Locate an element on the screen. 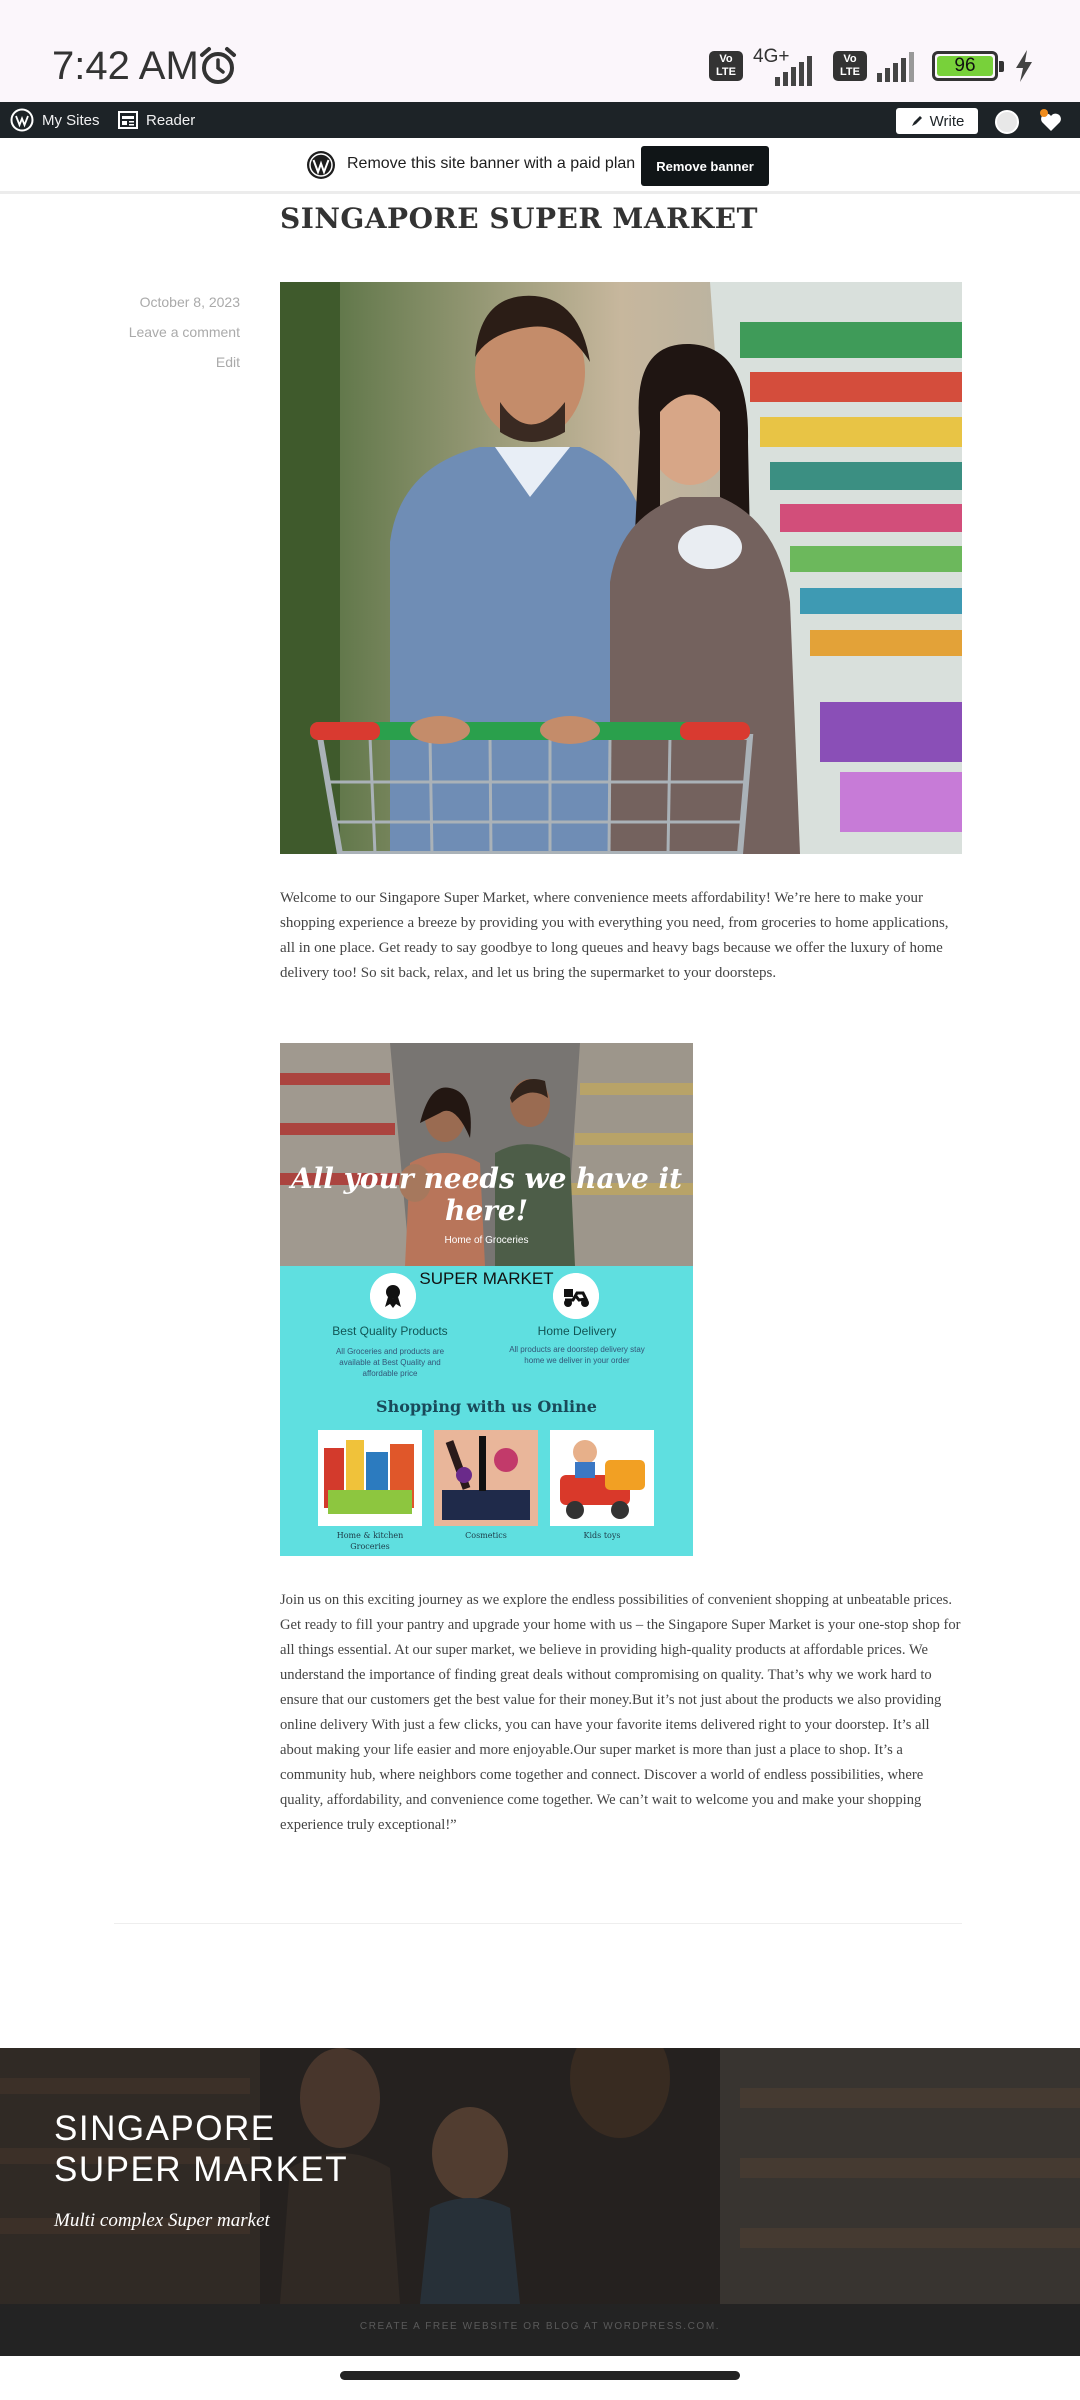 The width and height of the screenshot is (1080, 2400). flyer-shop-title: Shopping with us Online is located at coordinates (486, 1406).